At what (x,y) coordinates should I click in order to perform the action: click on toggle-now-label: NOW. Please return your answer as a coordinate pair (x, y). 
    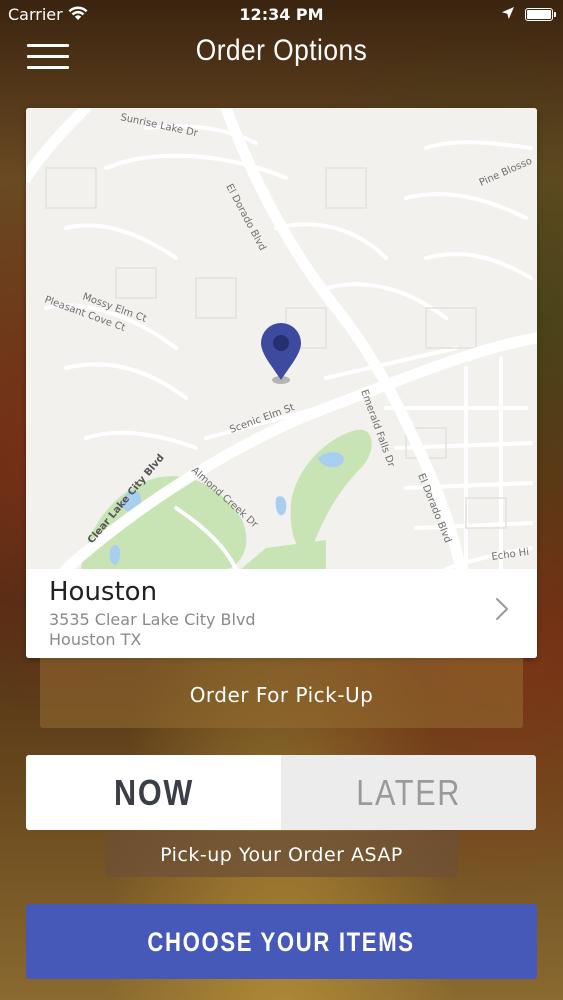
    Looking at the image, I should click on (153, 792).